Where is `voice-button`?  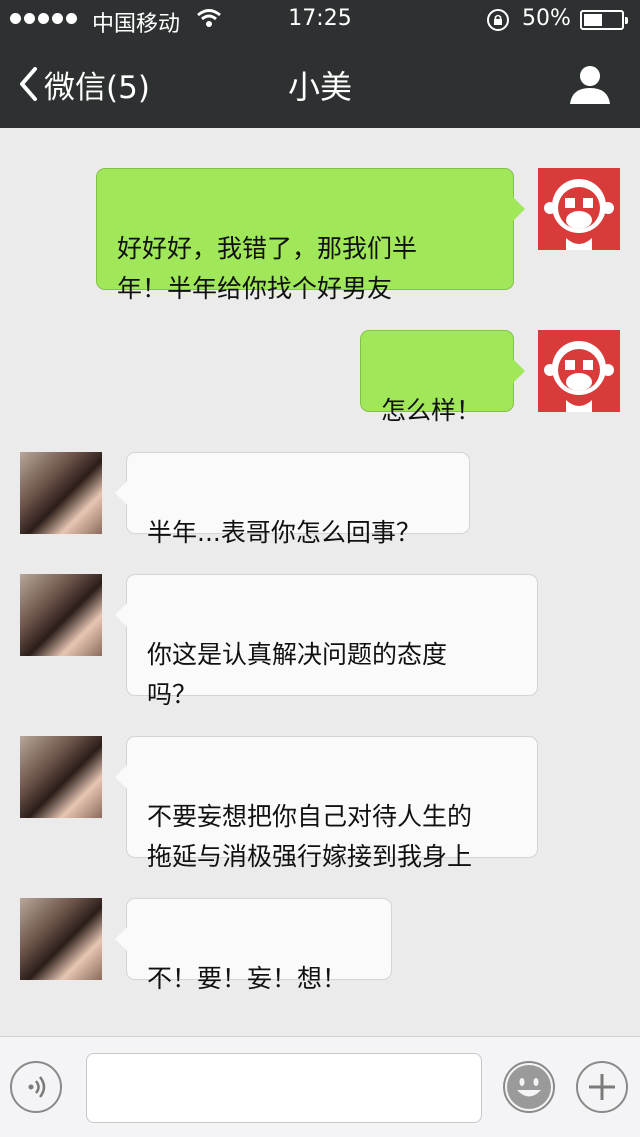
voice-button is located at coordinates (36, 1087).